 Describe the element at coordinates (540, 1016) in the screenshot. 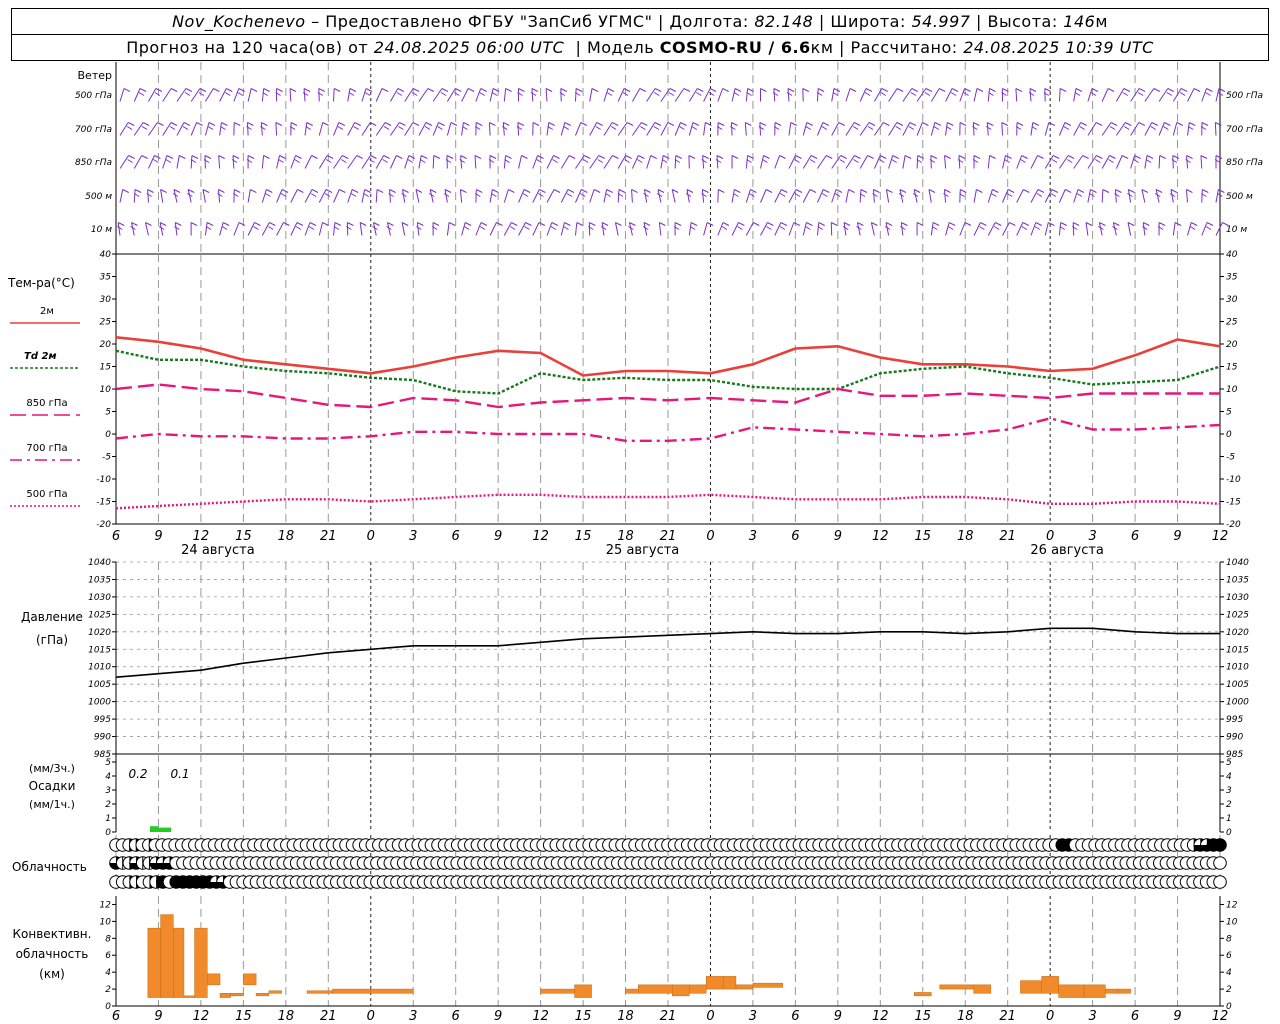

I see `conv-x-tick-label: 12` at that location.